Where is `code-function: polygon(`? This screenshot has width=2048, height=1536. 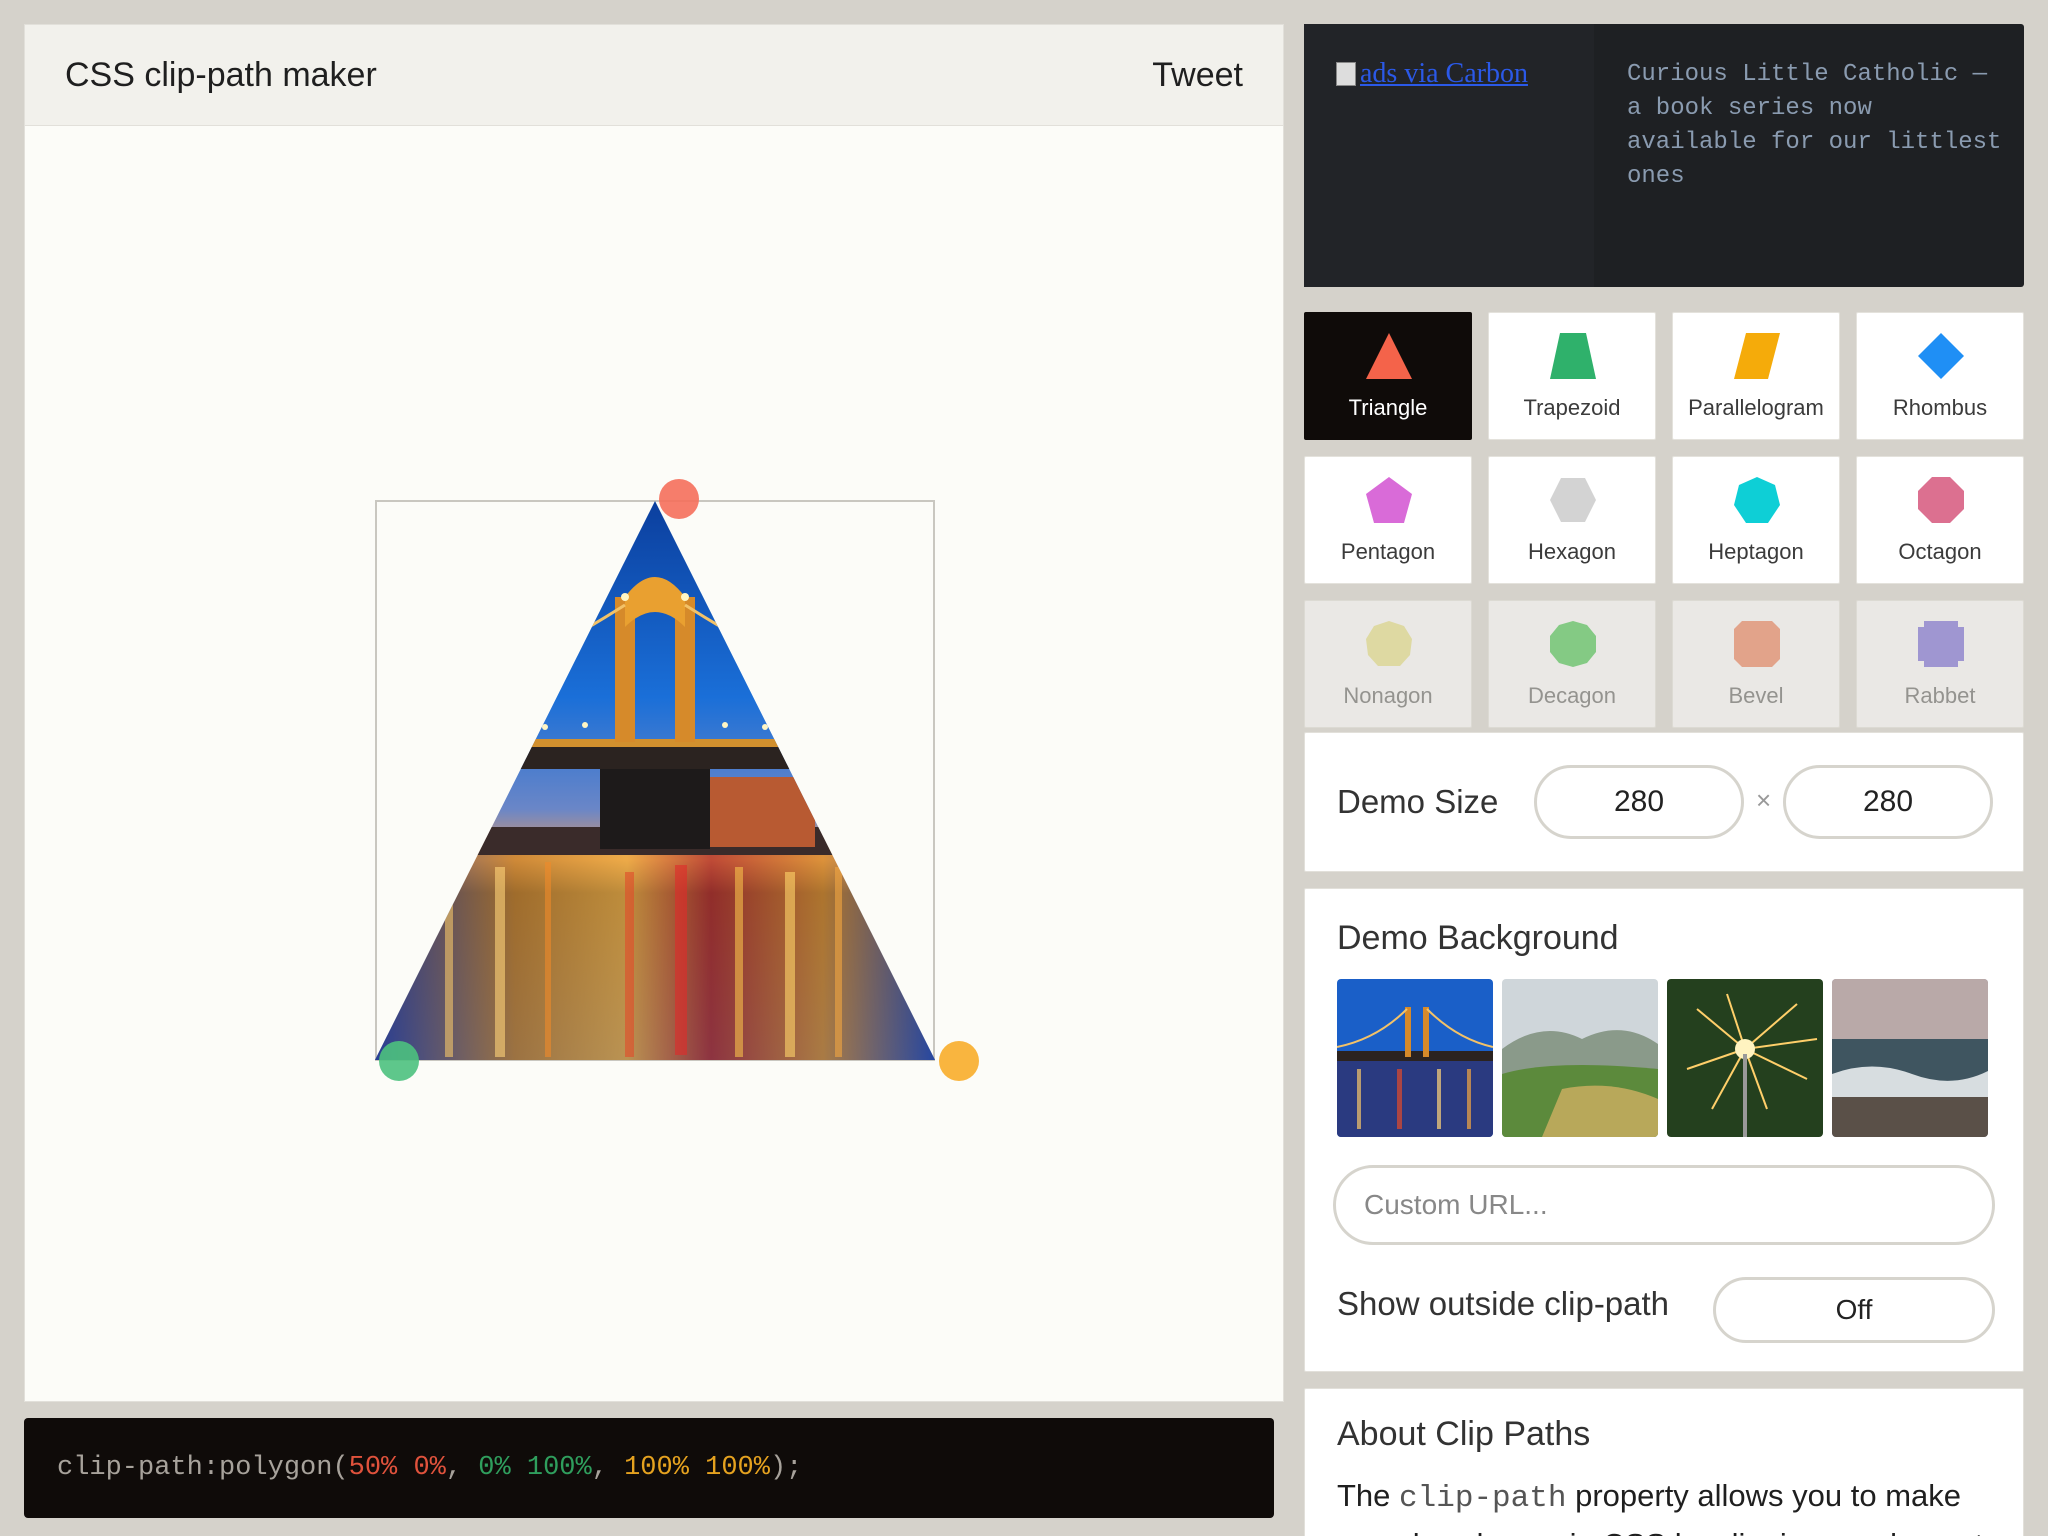 code-function: polygon( is located at coordinates (284, 1468).